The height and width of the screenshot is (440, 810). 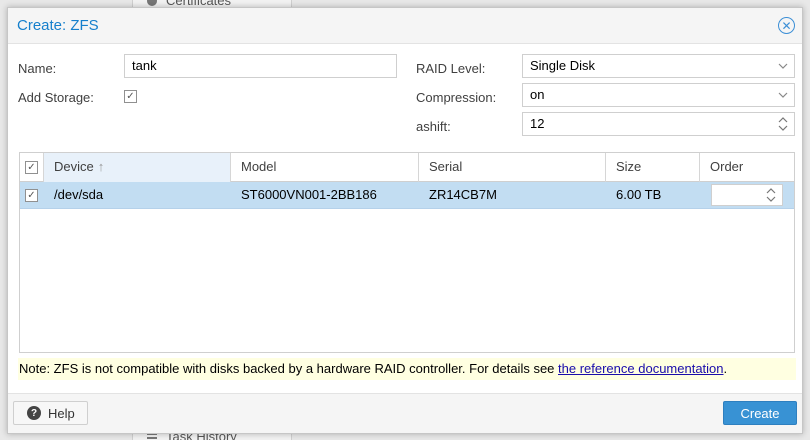 I want to click on close-icon: ✕, so click(x=786, y=25).